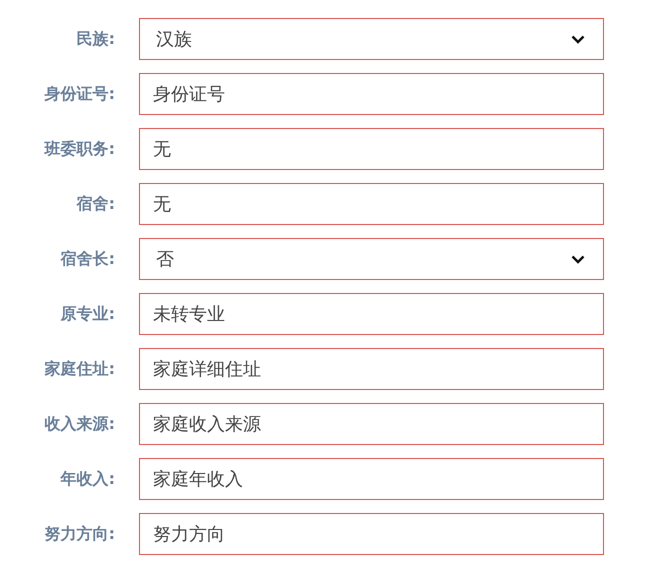  What do you see at coordinates (371, 479) in the screenshot?
I see `input-field: 家庭年收入` at bounding box center [371, 479].